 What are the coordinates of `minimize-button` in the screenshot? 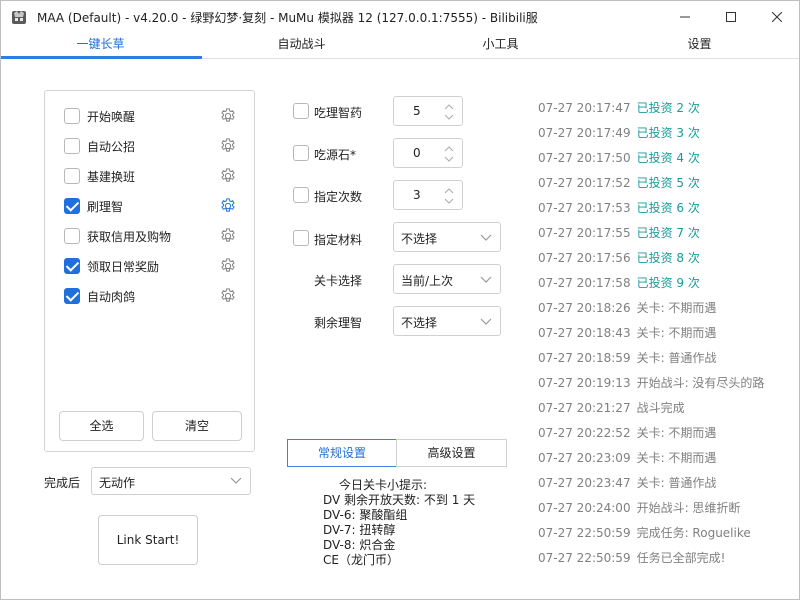 It's located at (685, 16).